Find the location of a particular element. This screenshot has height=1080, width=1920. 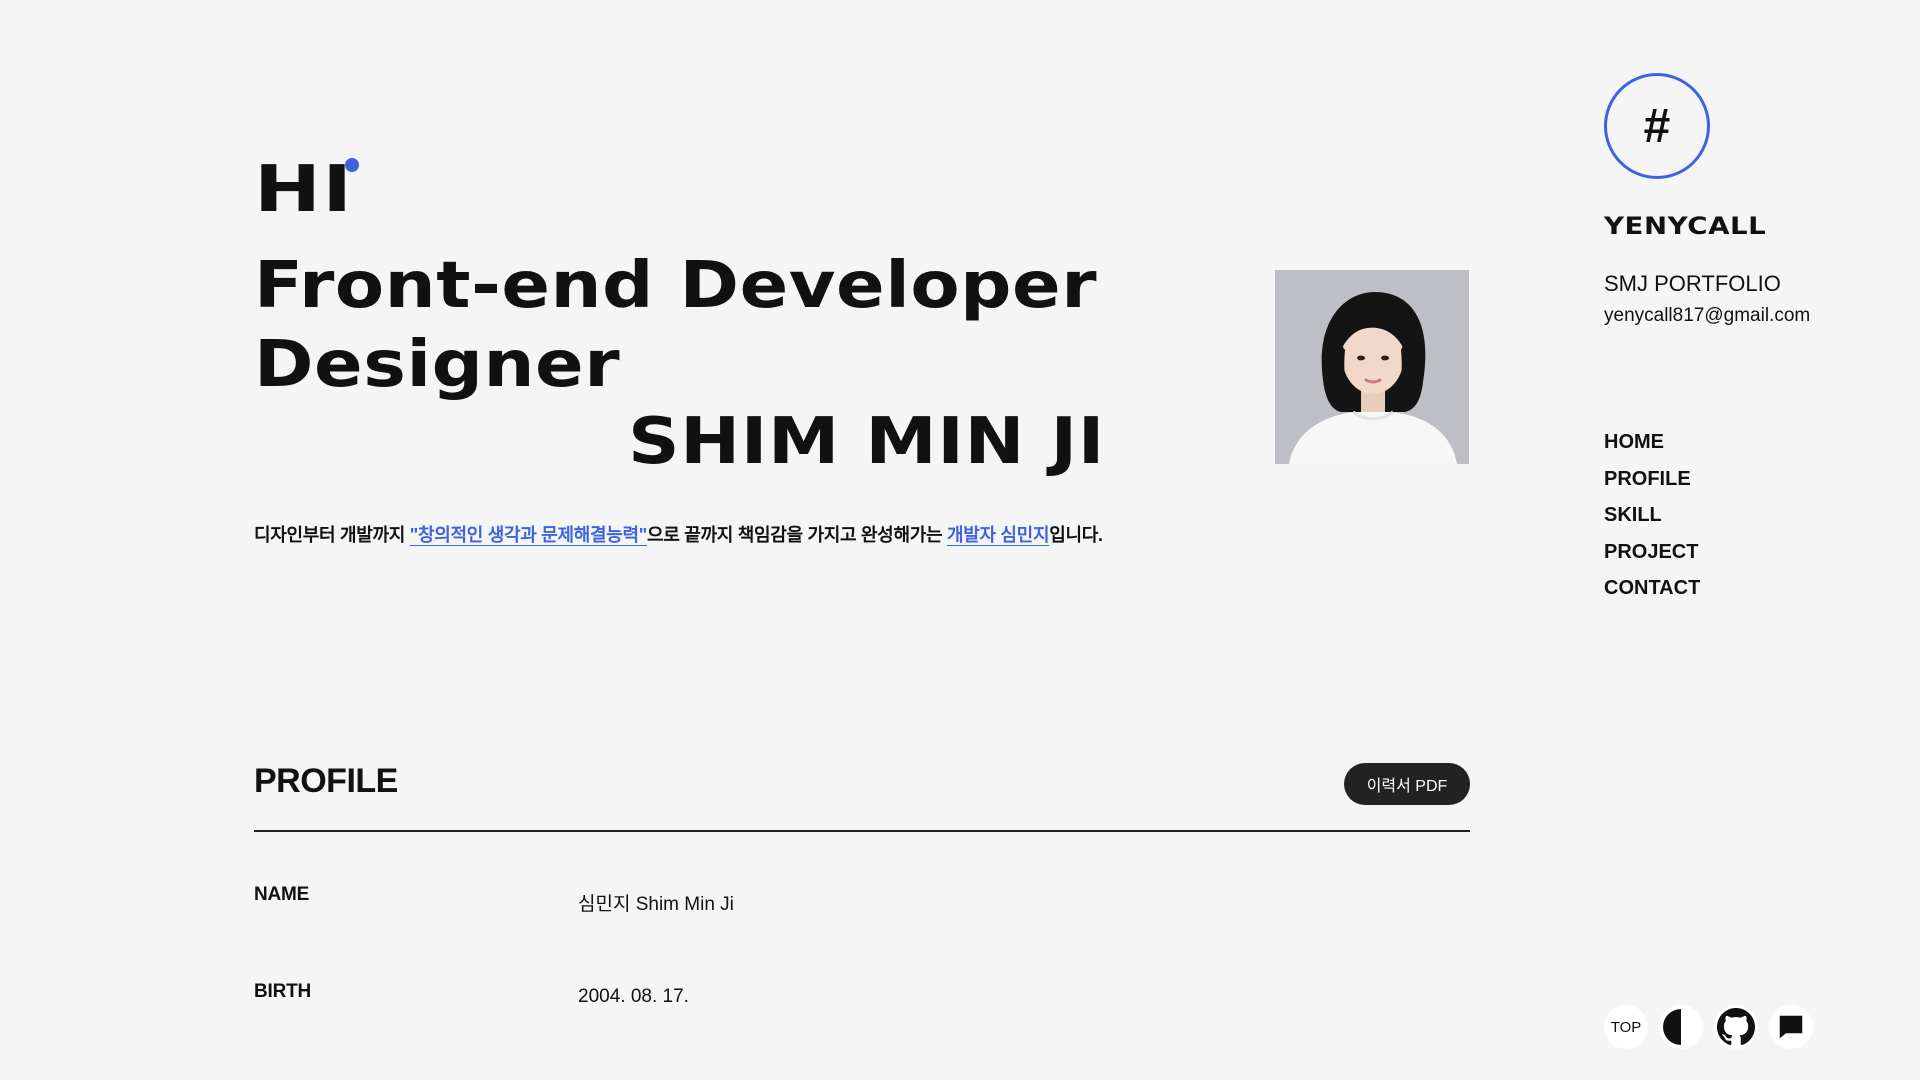

accent-dot is located at coordinates (352, 165).